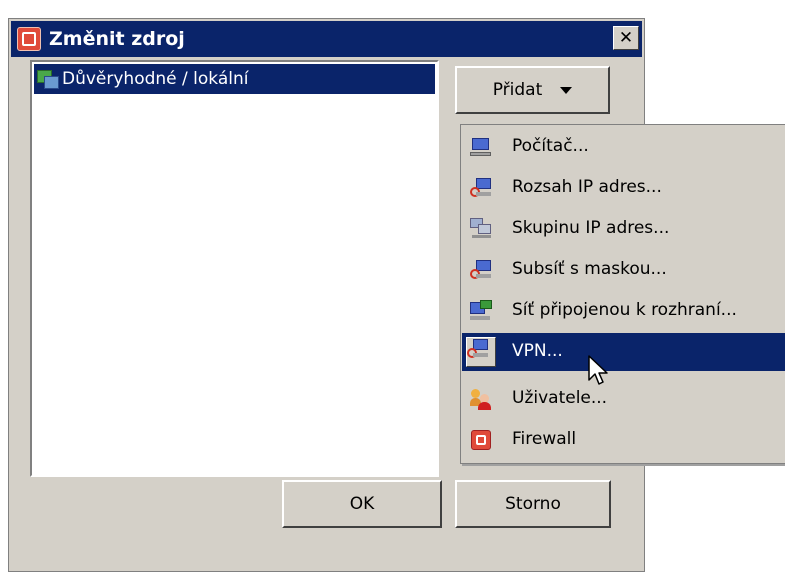 The width and height of the screenshot is (785, 572). I want to click on add-button: Přidat, so click(532, 90).